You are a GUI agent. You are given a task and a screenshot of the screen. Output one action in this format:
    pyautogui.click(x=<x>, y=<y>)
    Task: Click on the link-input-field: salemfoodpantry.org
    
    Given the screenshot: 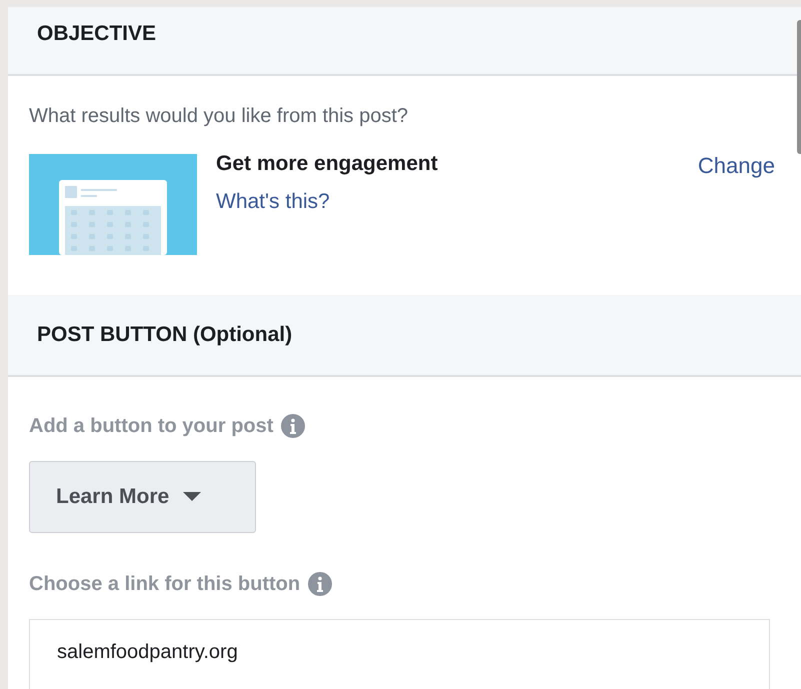 What is the action you would take?
    pyautogui.click(x=399, y=654)
    